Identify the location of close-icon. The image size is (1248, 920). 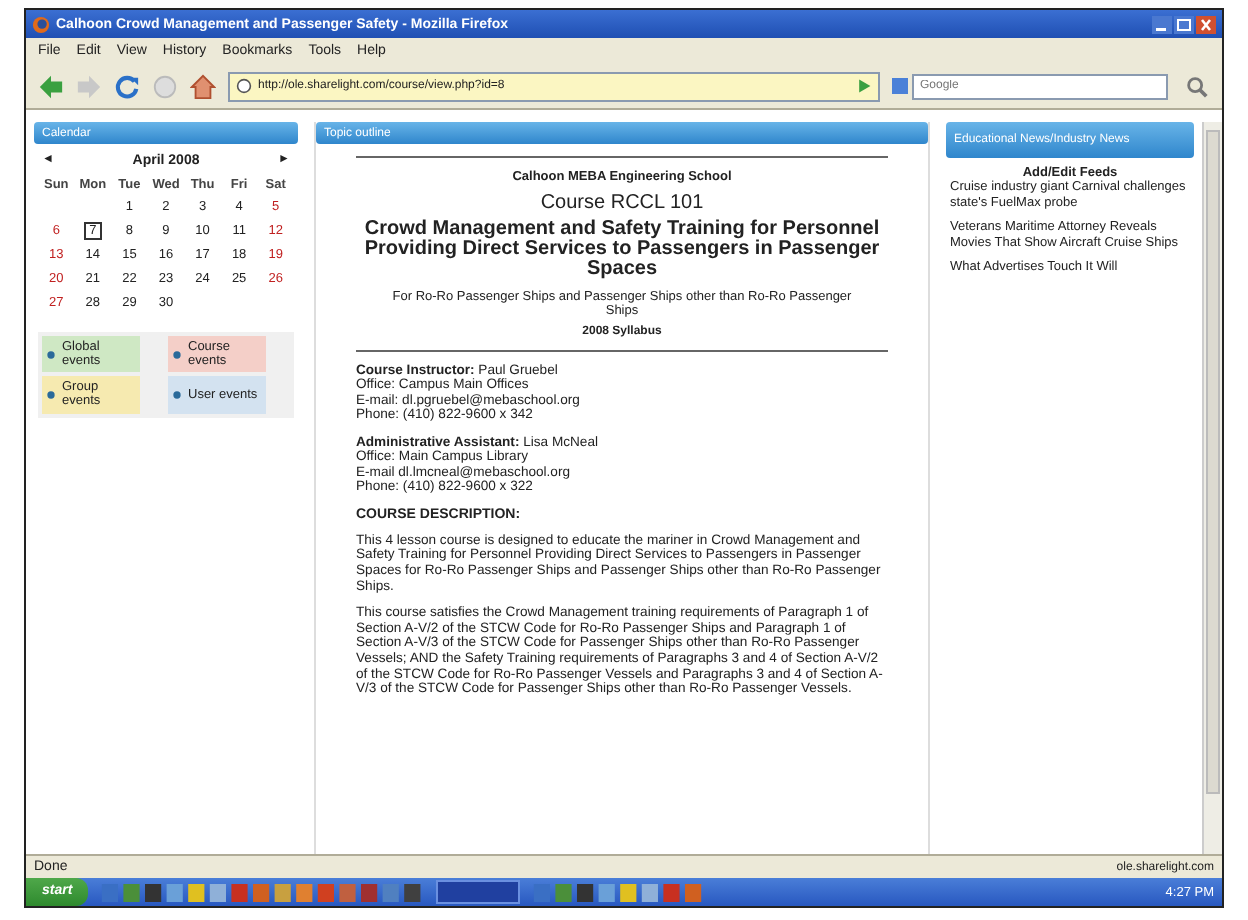
(1206, 24).